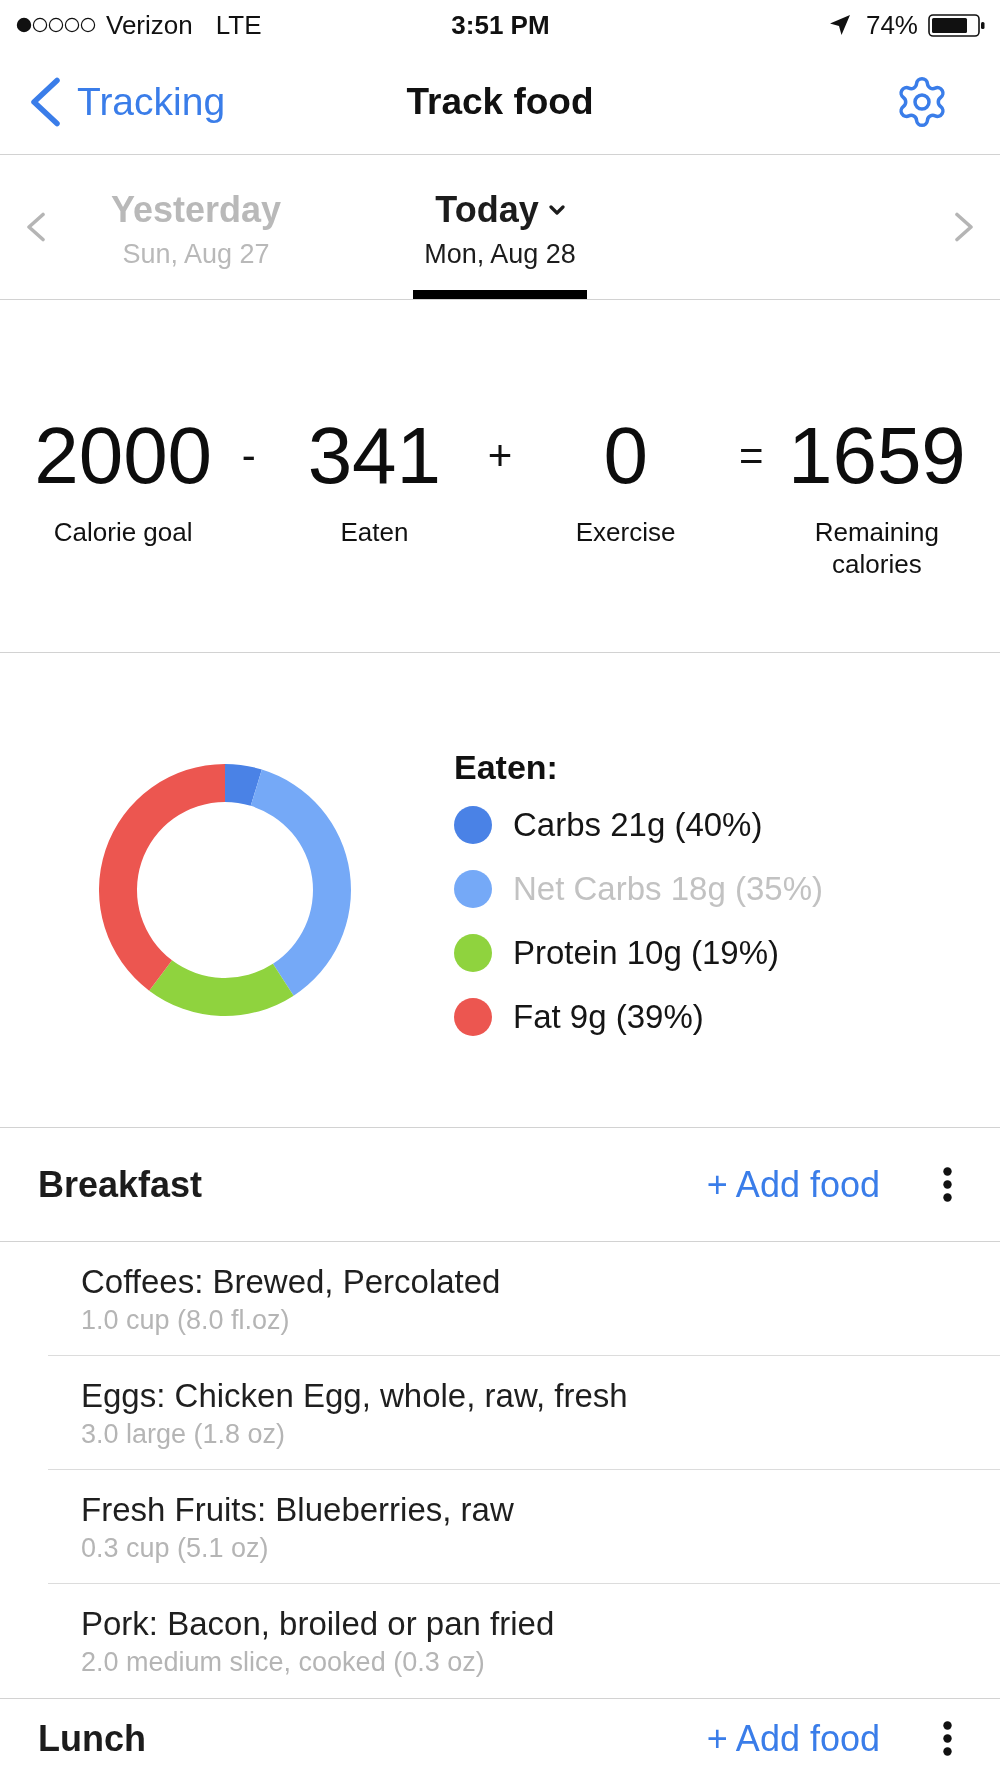  I want to click on battery-percent: 74%, so click(891, 25).